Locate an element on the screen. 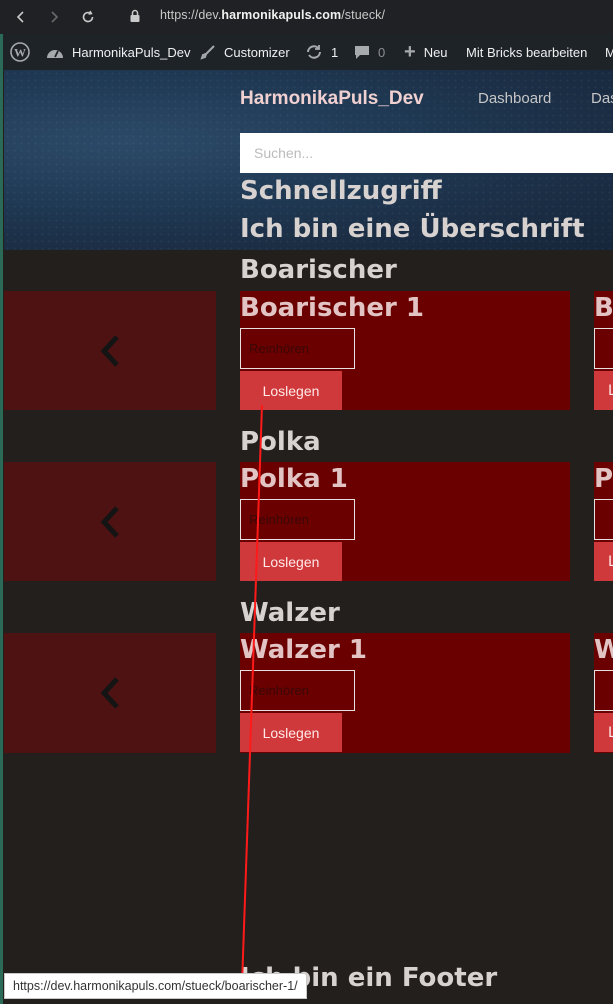 This screenshot has width=613, height=1004. comments-count: 0 is located at coordinates (382, 52).